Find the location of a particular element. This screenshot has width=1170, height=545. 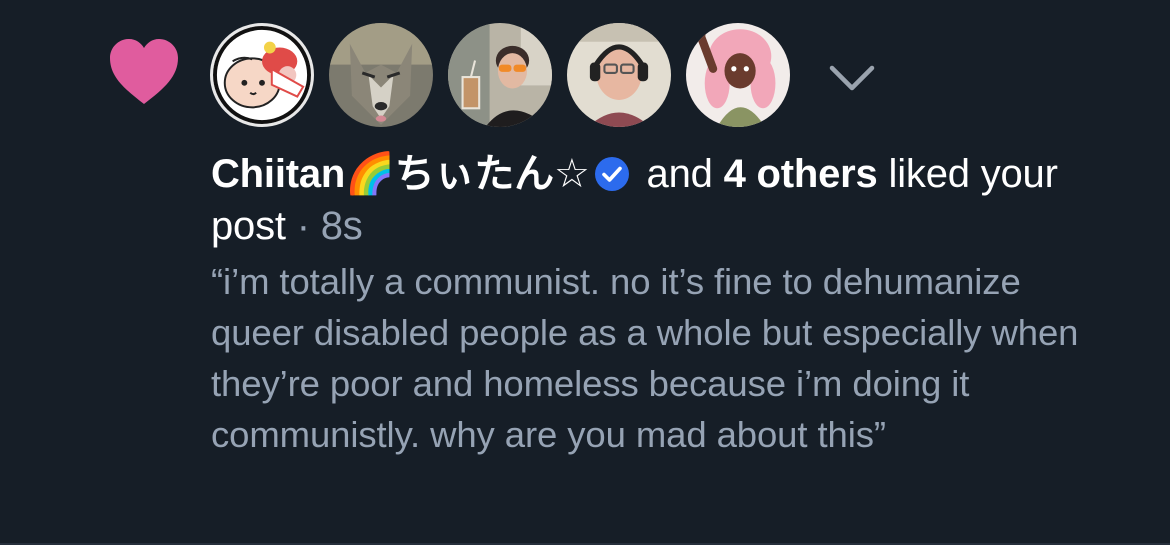

woman-sunglasses-avatar is located at coordinates (500, 75).